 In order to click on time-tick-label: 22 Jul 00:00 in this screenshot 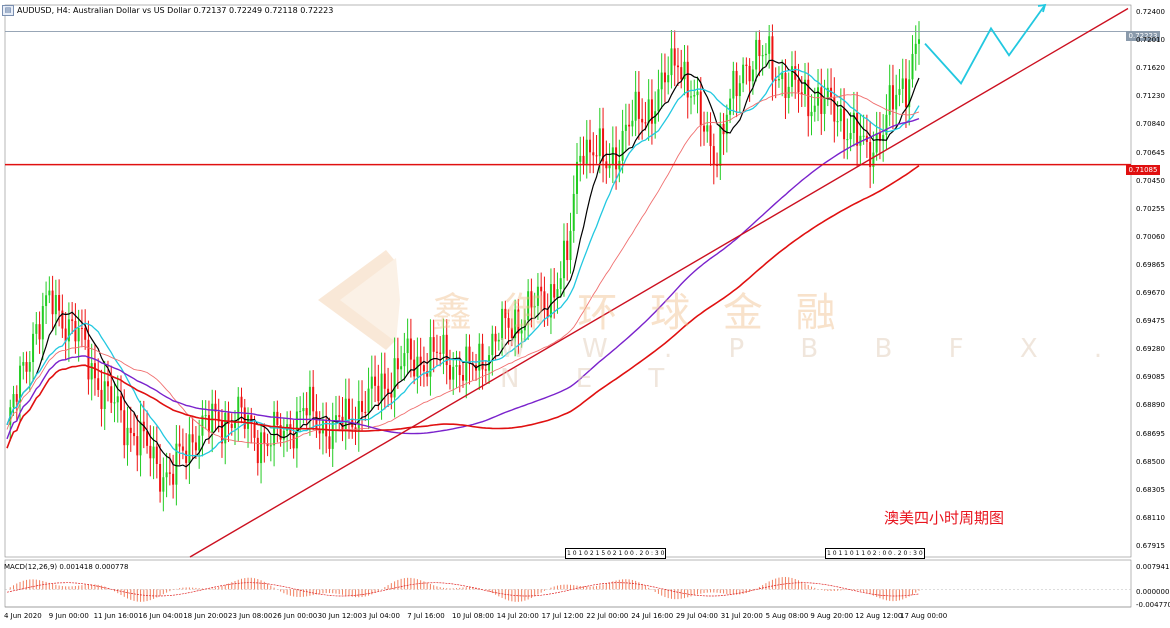, I will do `click(607, 616)`.